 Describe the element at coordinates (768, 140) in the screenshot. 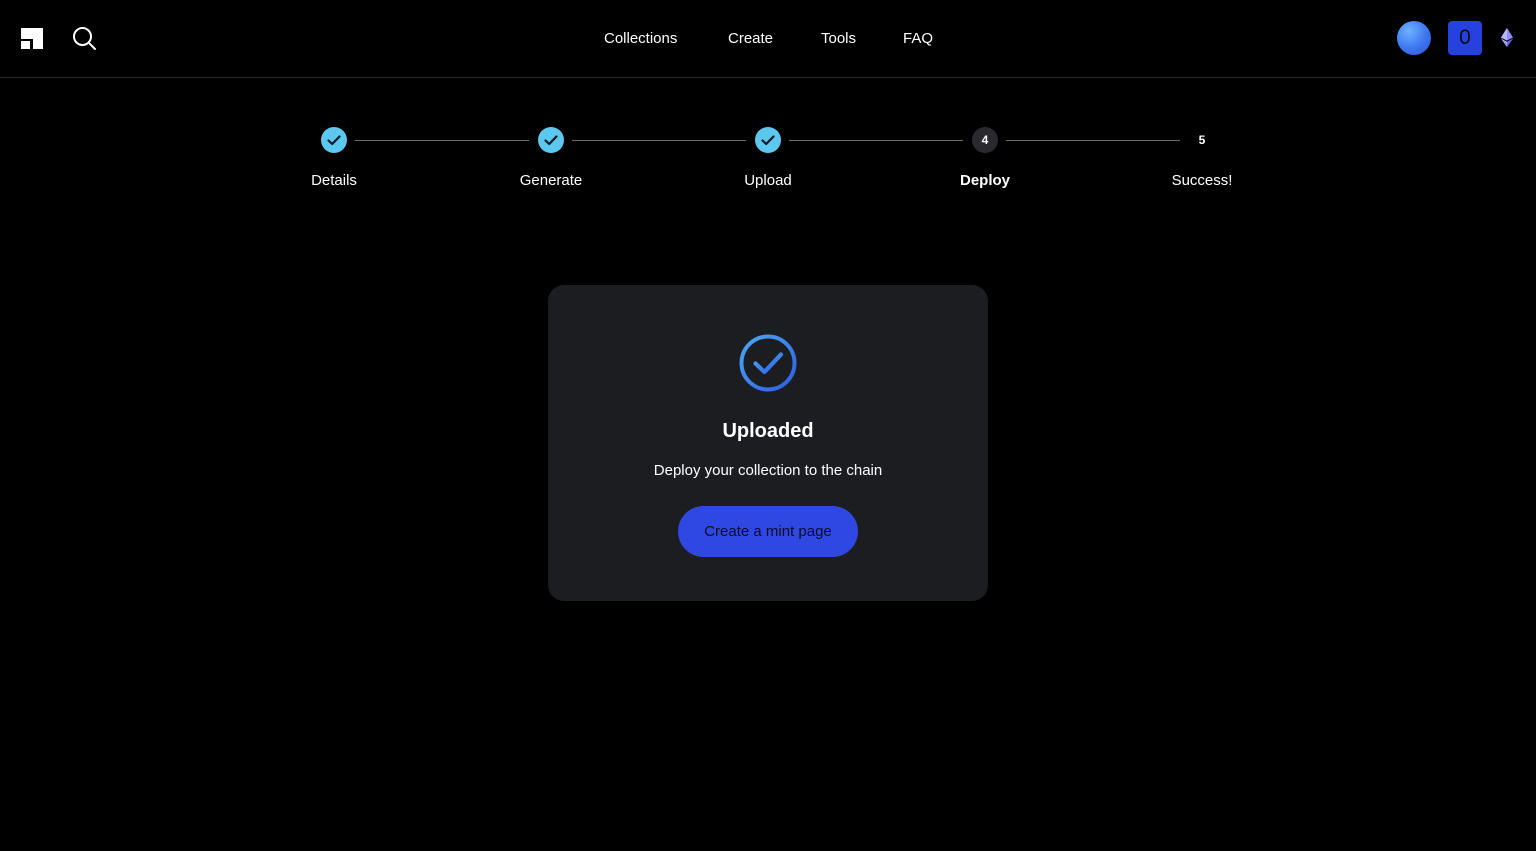

I see `step-3-check-icon` at that location.